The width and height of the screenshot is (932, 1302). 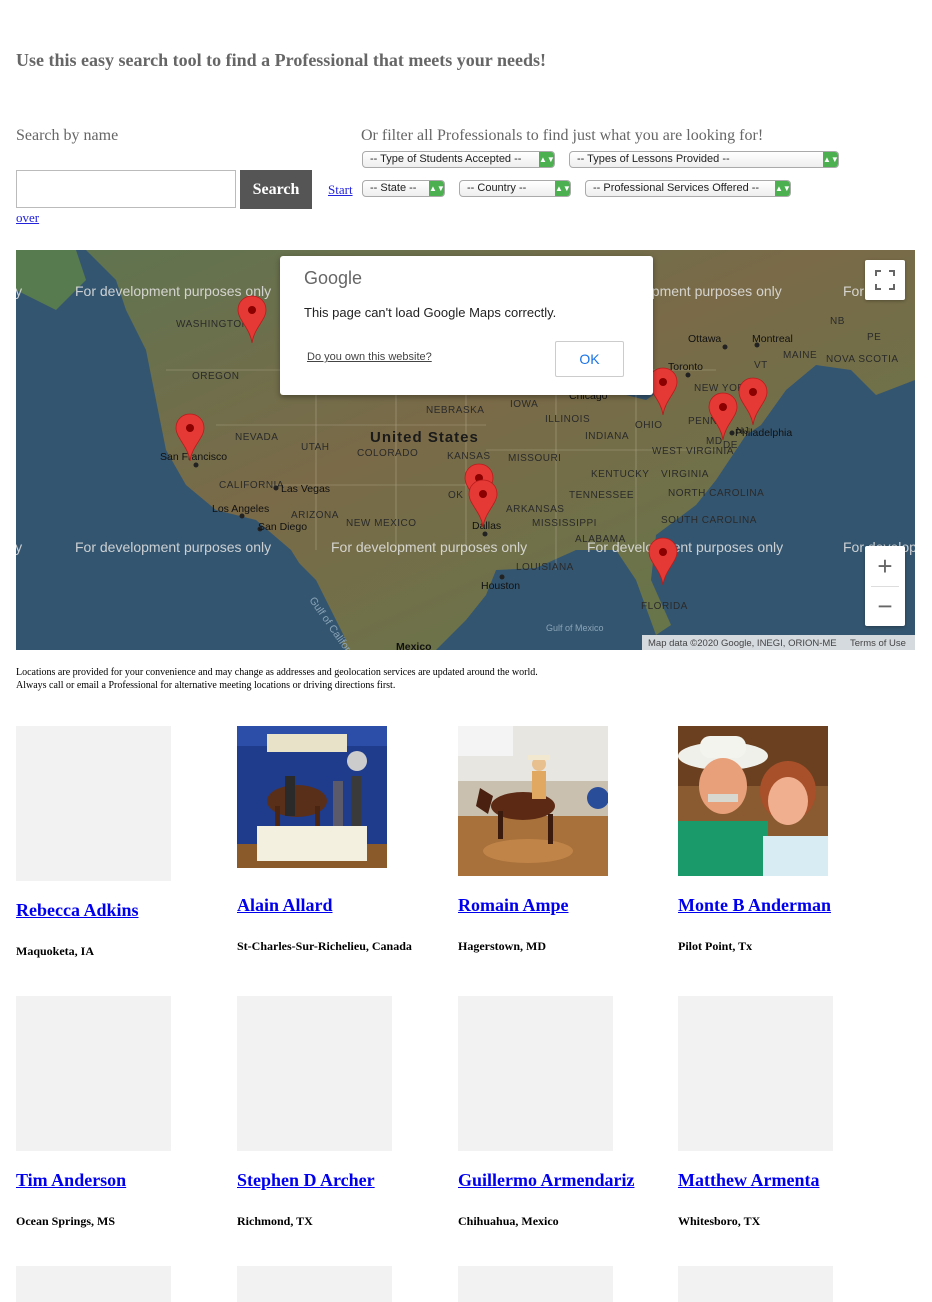 What do you see at coordinates (77, 910) in the screenshot?
I see `professional-name-link: Rebecca Adkins` at bounding box center [77, 910].